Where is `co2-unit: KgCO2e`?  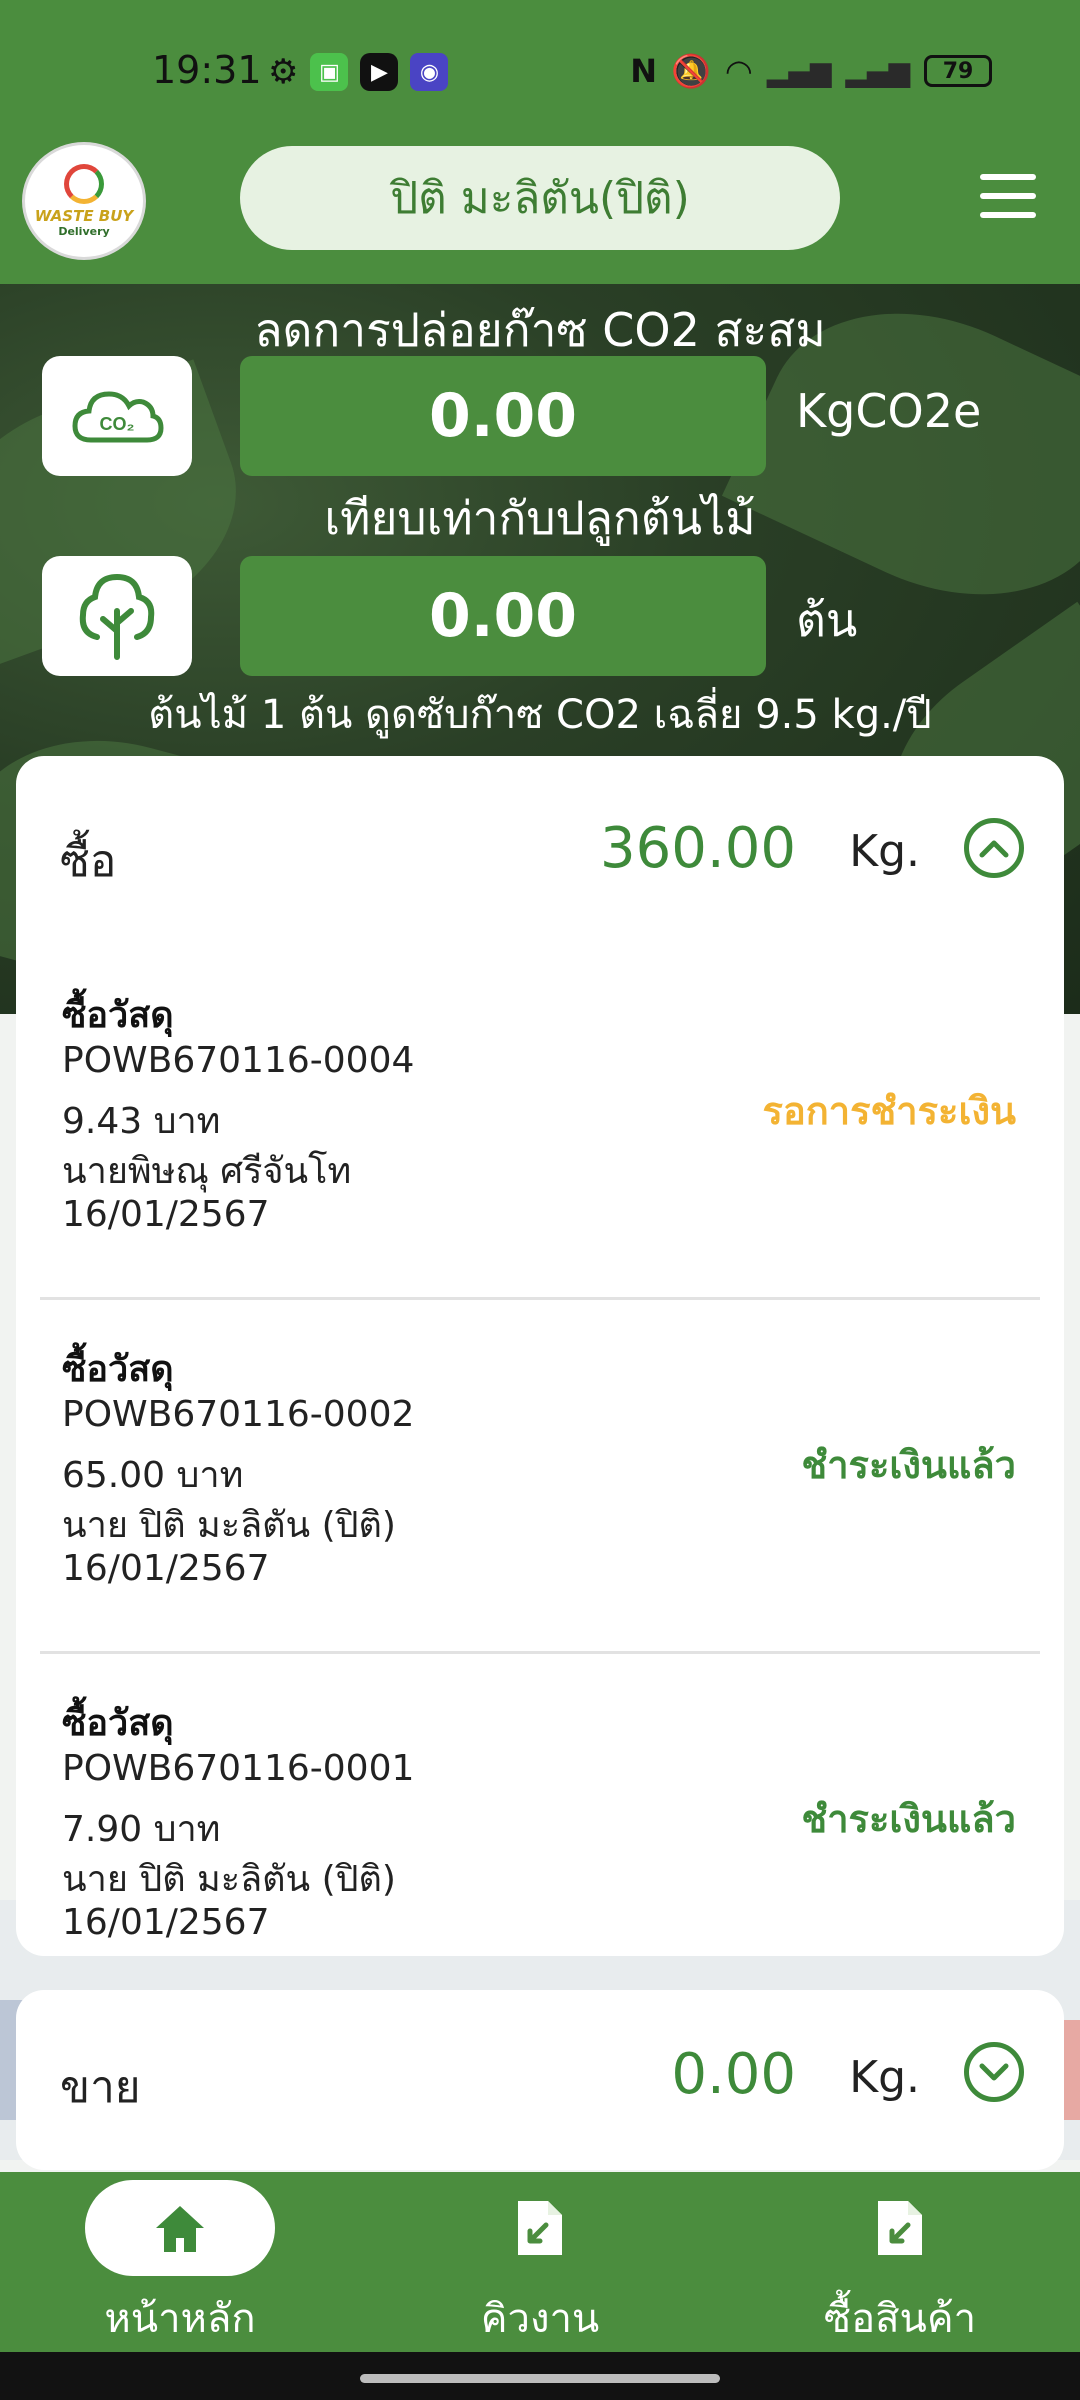 co2-unit: KgCO2e is located at coordinates (889, 411).